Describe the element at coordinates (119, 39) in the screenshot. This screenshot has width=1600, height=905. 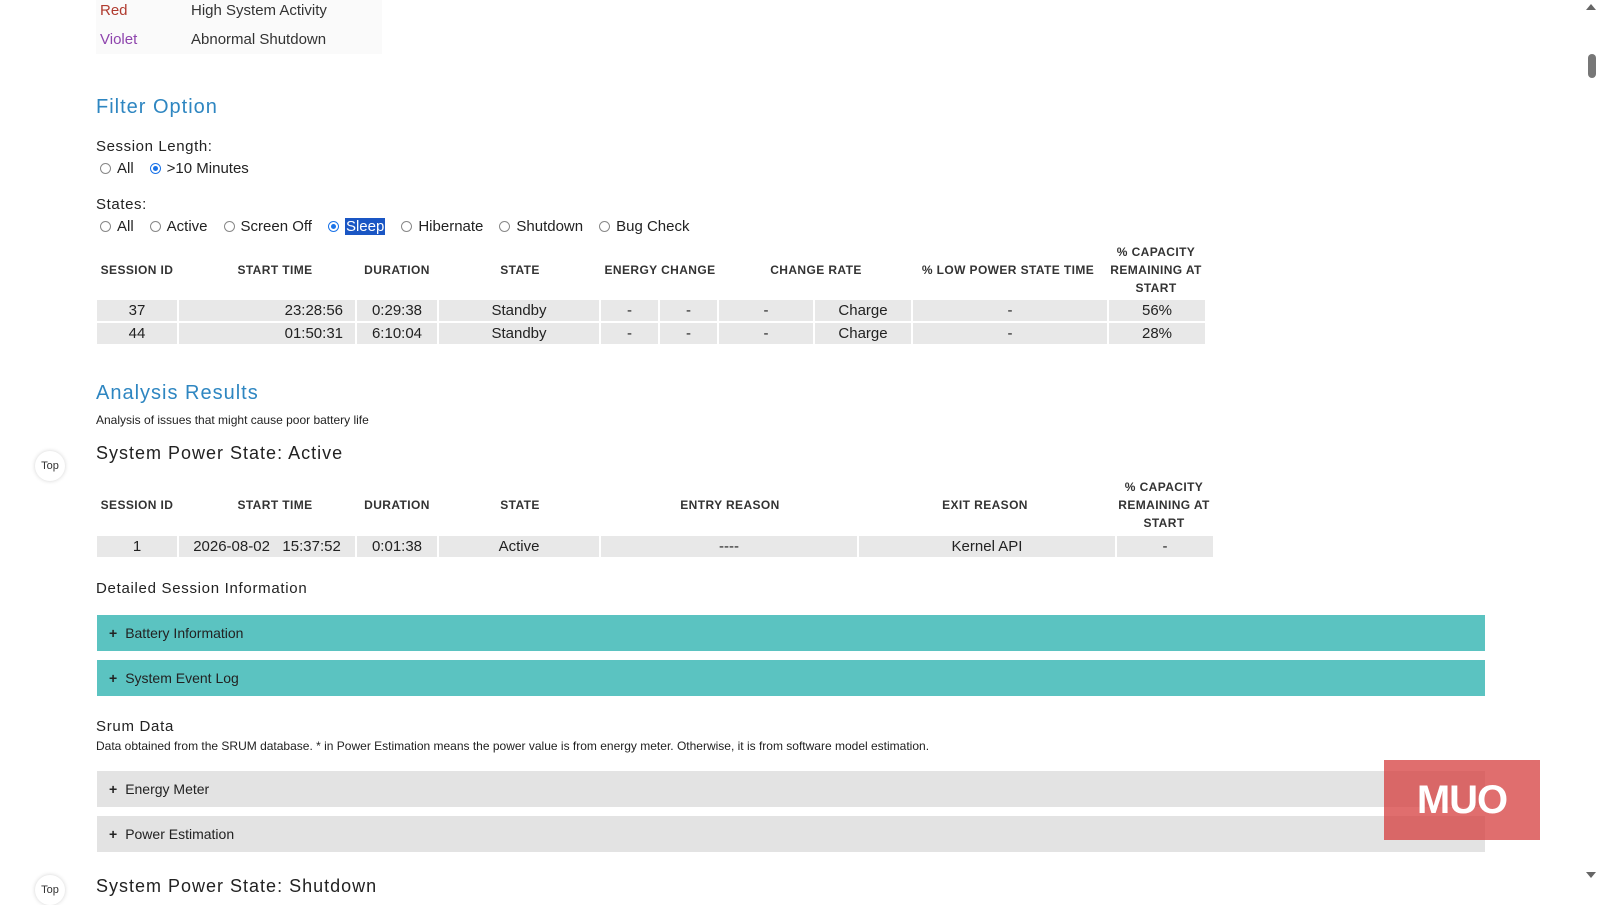
I see `legend-color: Violet` at that location.